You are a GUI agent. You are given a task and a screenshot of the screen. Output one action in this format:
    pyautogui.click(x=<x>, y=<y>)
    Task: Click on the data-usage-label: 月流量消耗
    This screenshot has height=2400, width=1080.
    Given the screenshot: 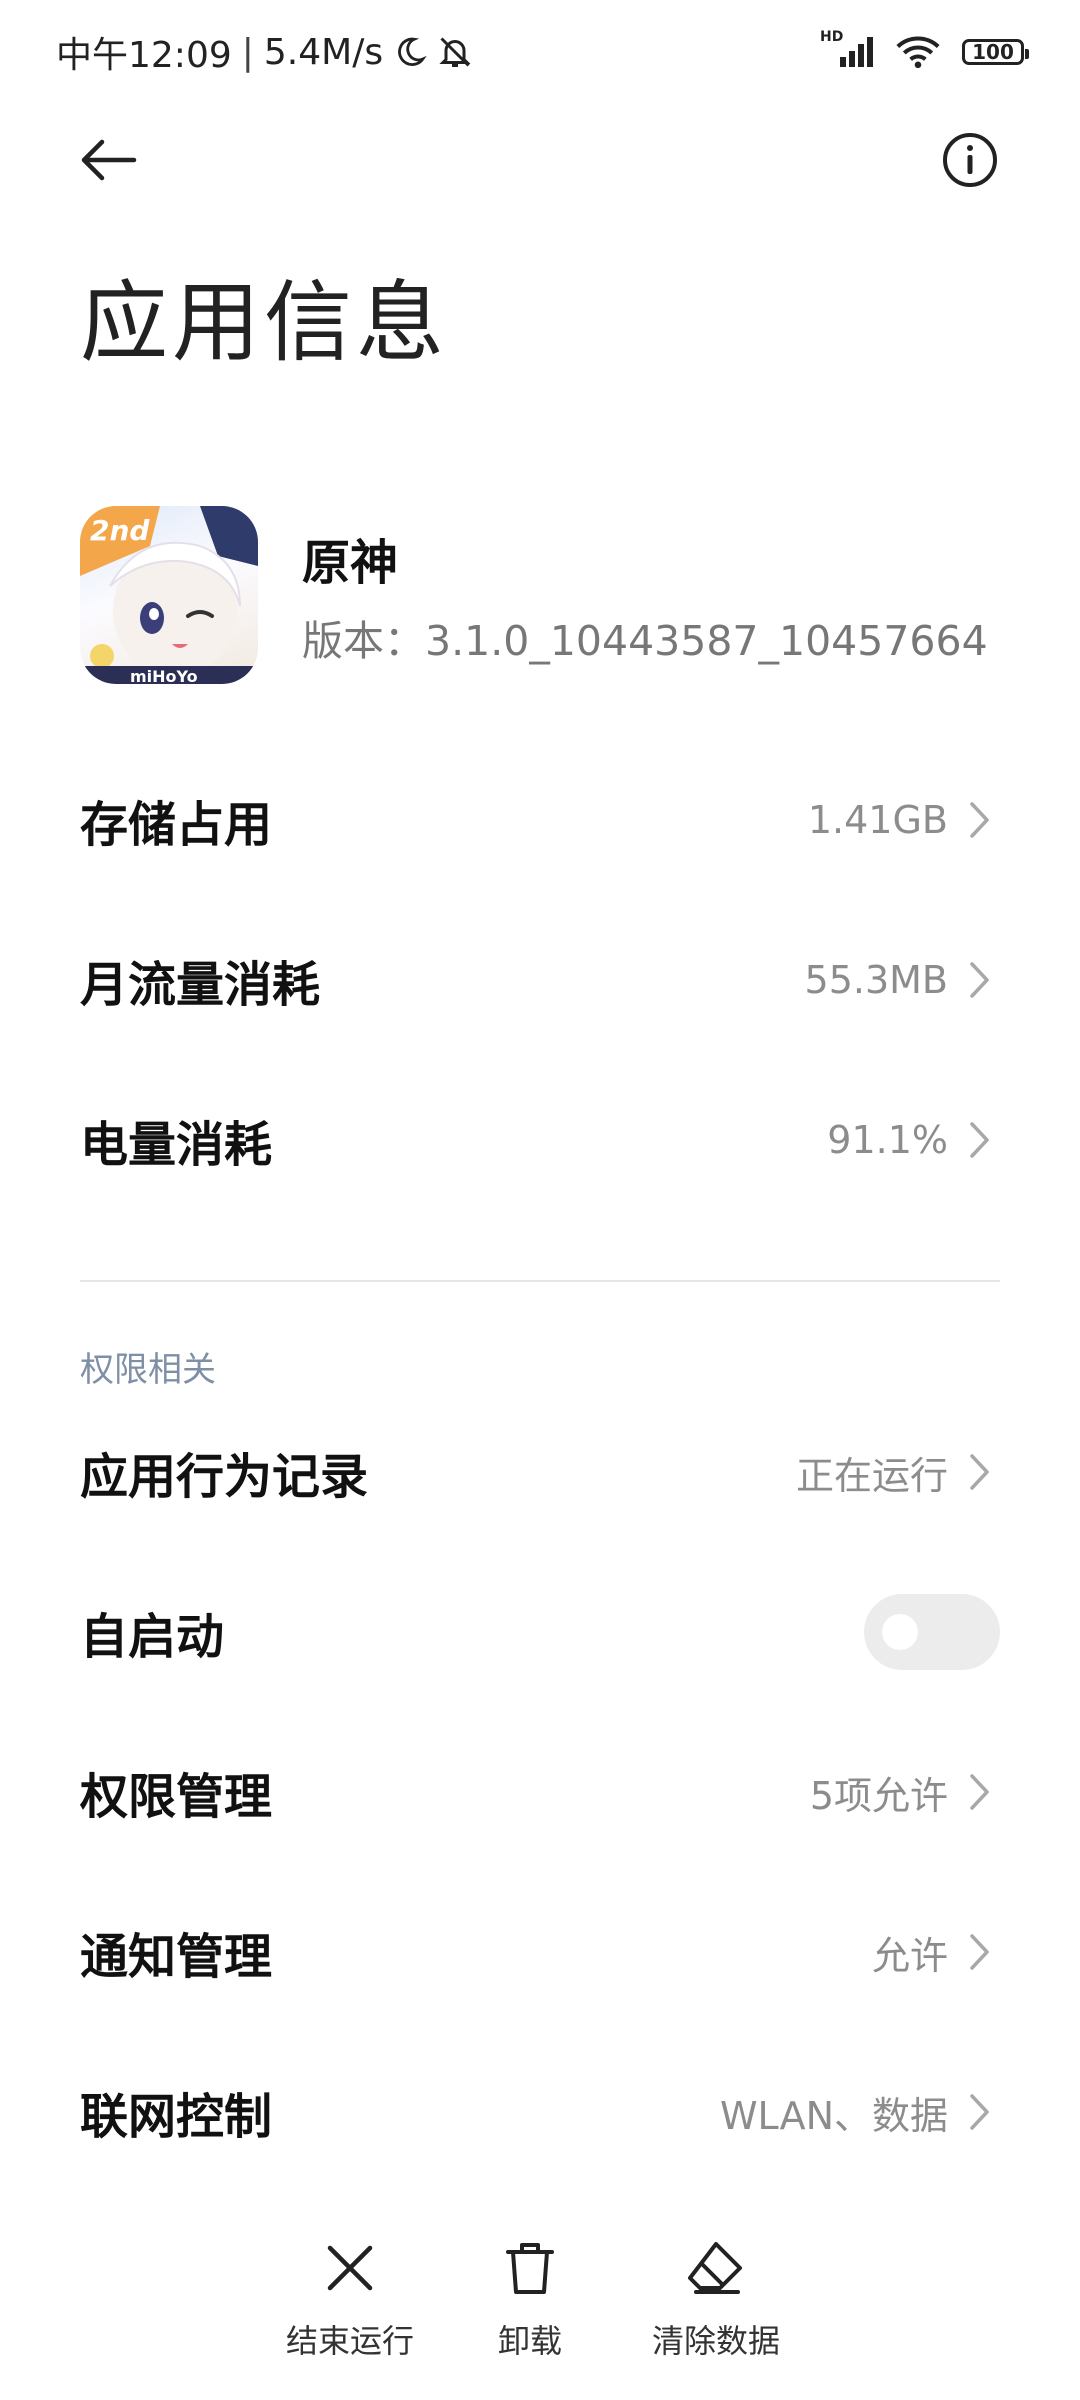 What is the action you would take?
    pyautogui.click(x=200, y=985)
    